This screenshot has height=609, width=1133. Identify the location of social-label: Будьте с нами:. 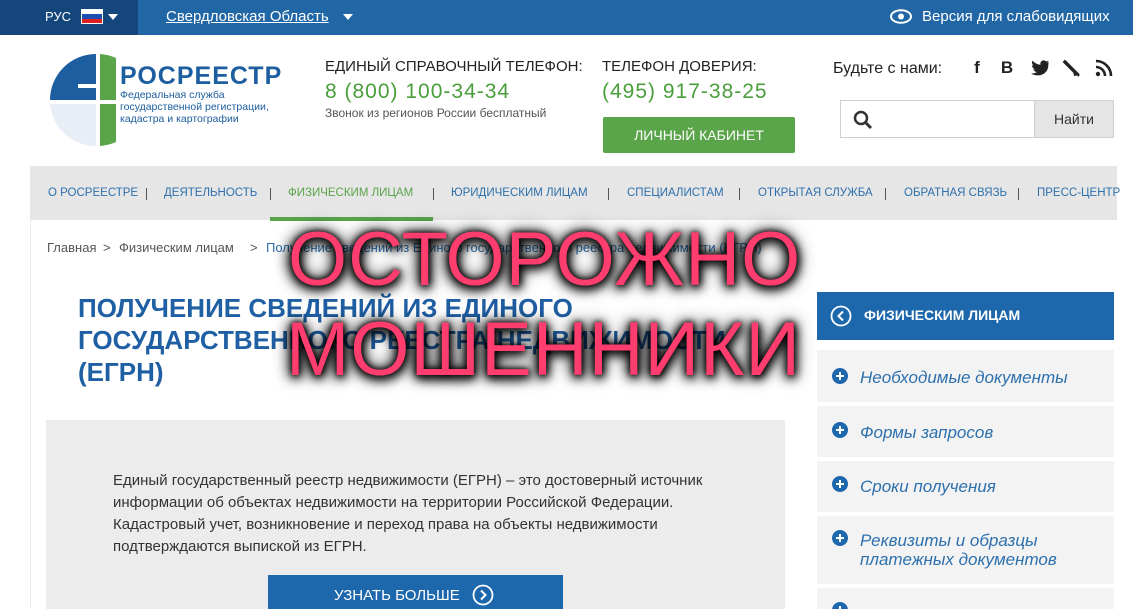
(888, 68).